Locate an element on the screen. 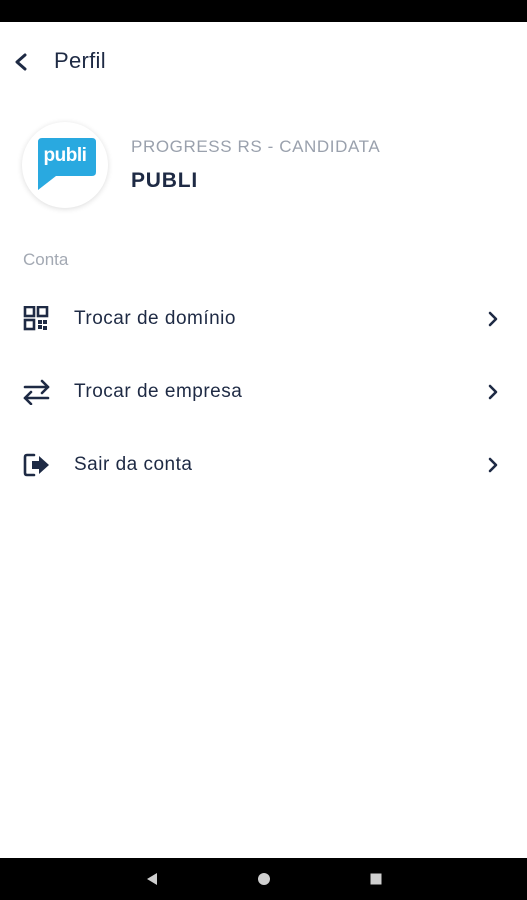  logo-text: publi is located at coordinates (65, 155).